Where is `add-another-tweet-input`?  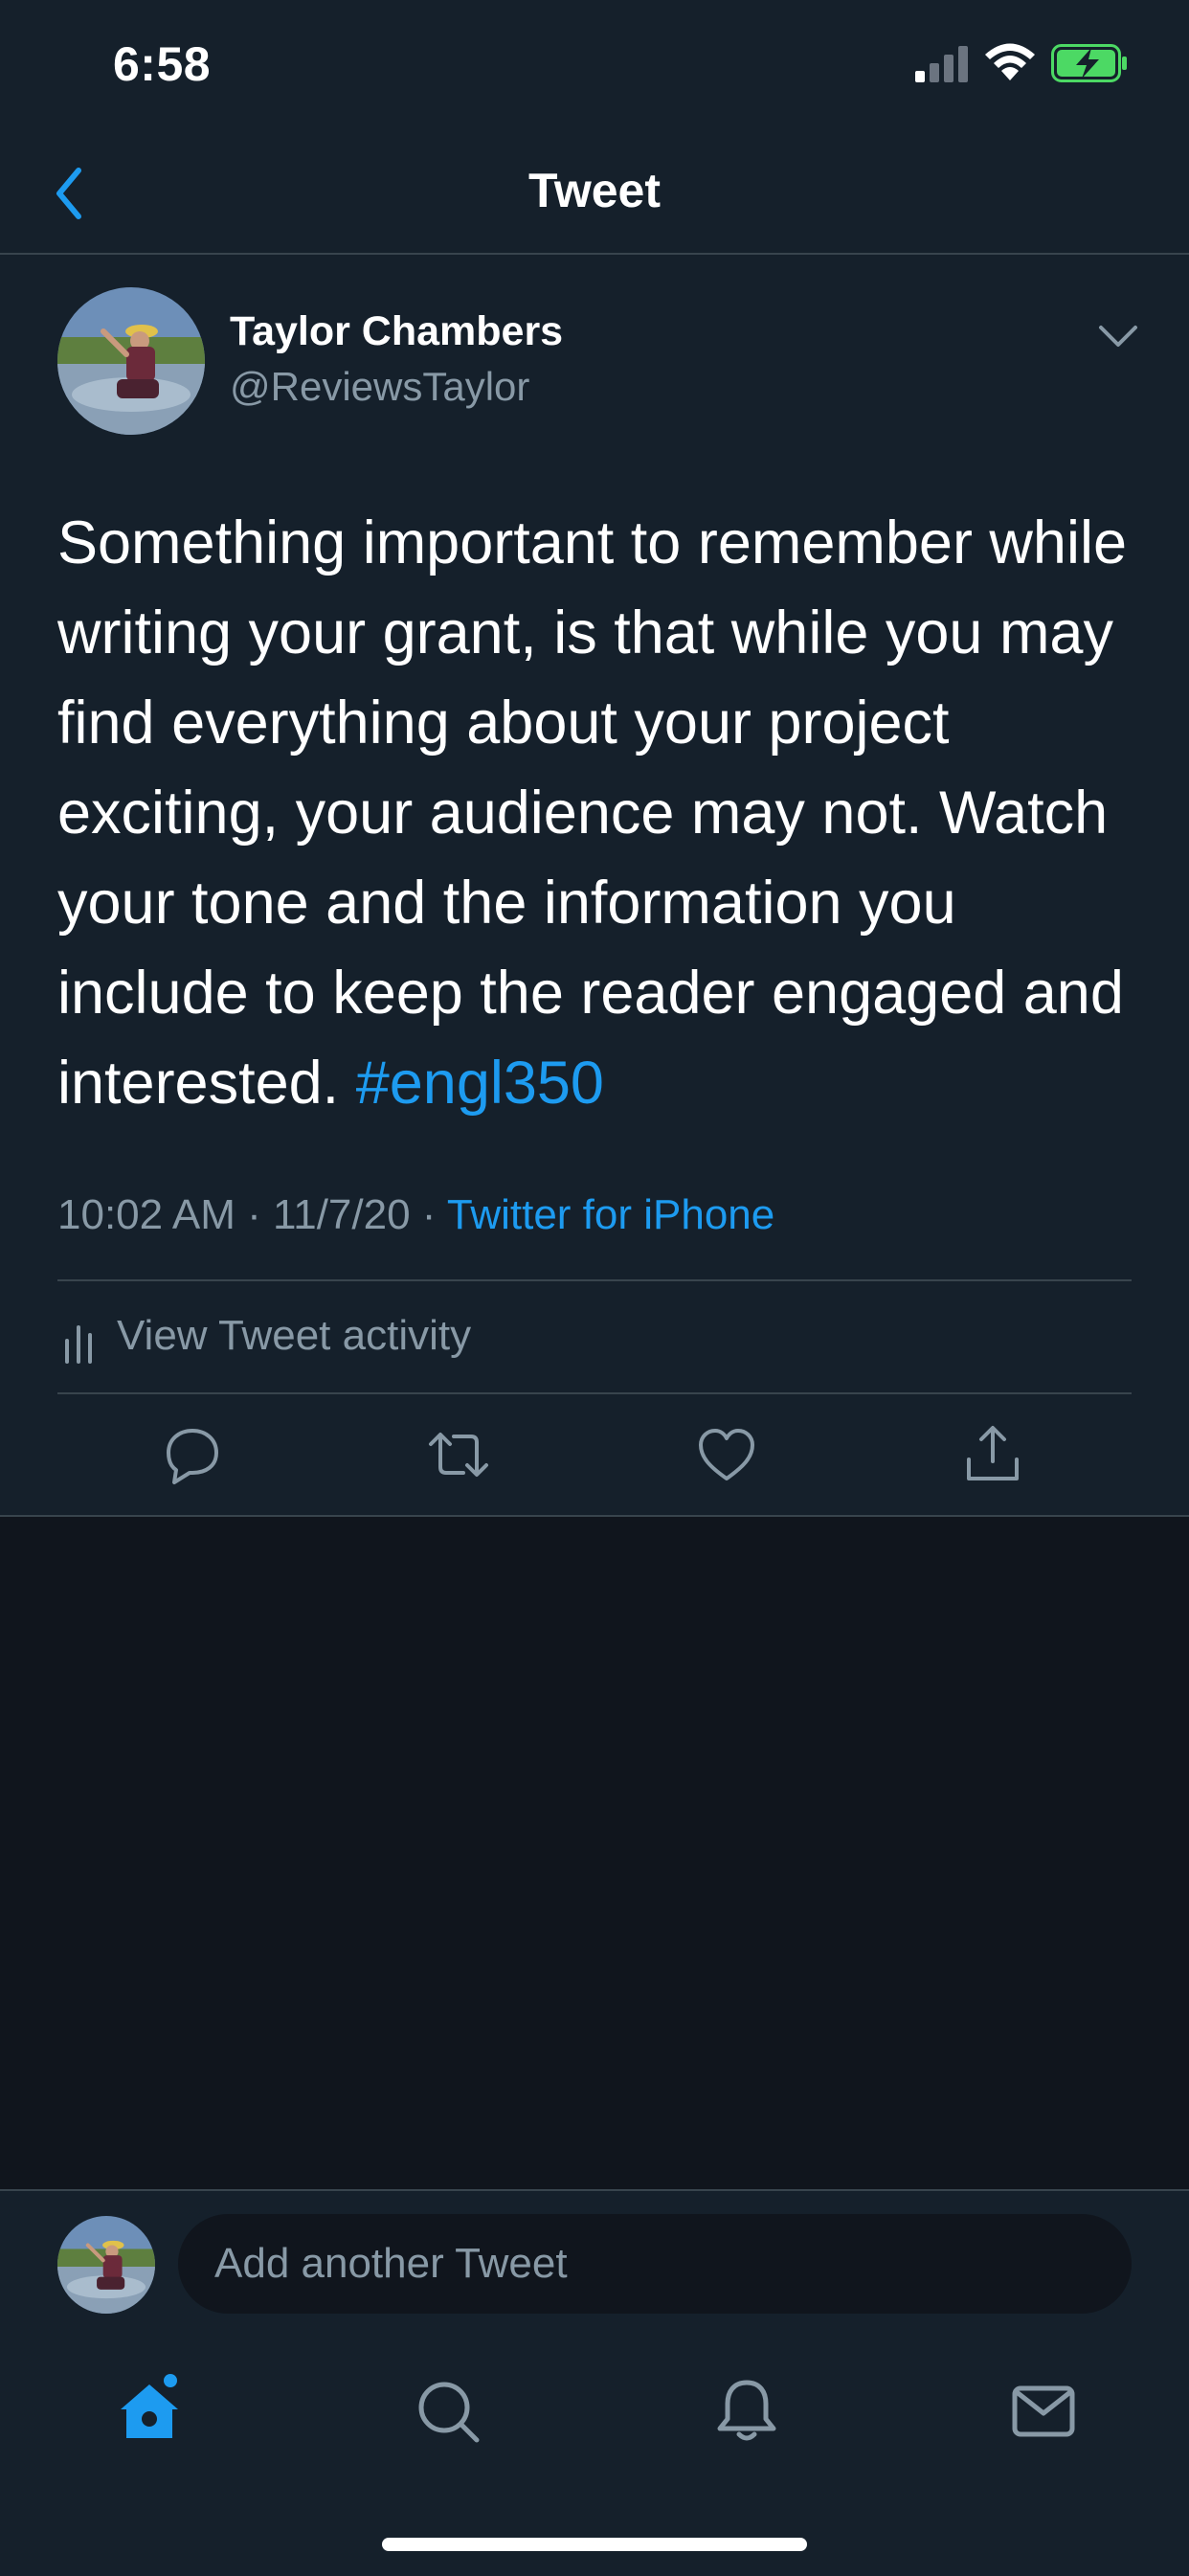 add-another-tweet-input is located at coordinates (655, 2264).